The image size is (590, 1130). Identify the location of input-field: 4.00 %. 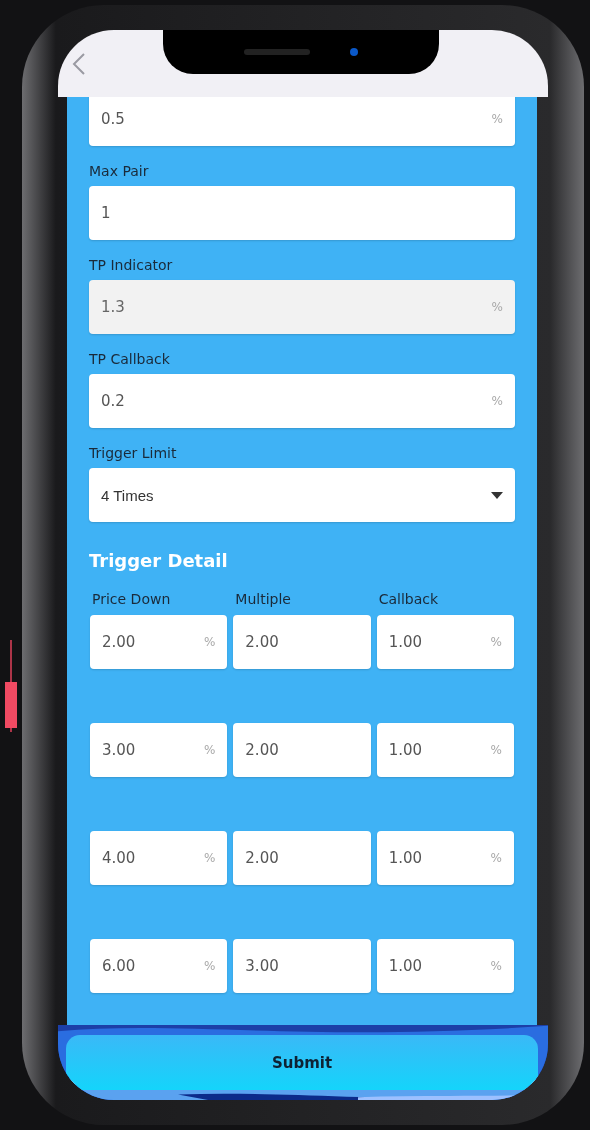
(159, 858).